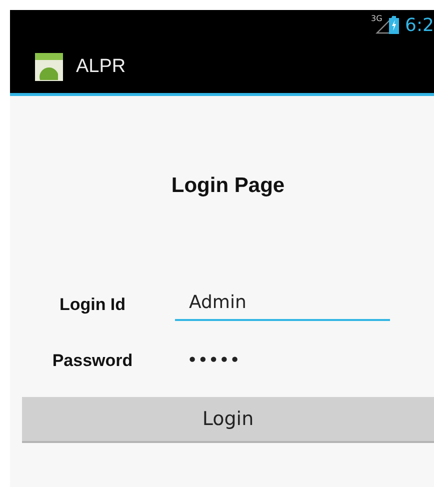  What do you see at coordinates (228, 186) in the screenshot?
I see `page-heading: Login Page` at bounding box center [228, 186].